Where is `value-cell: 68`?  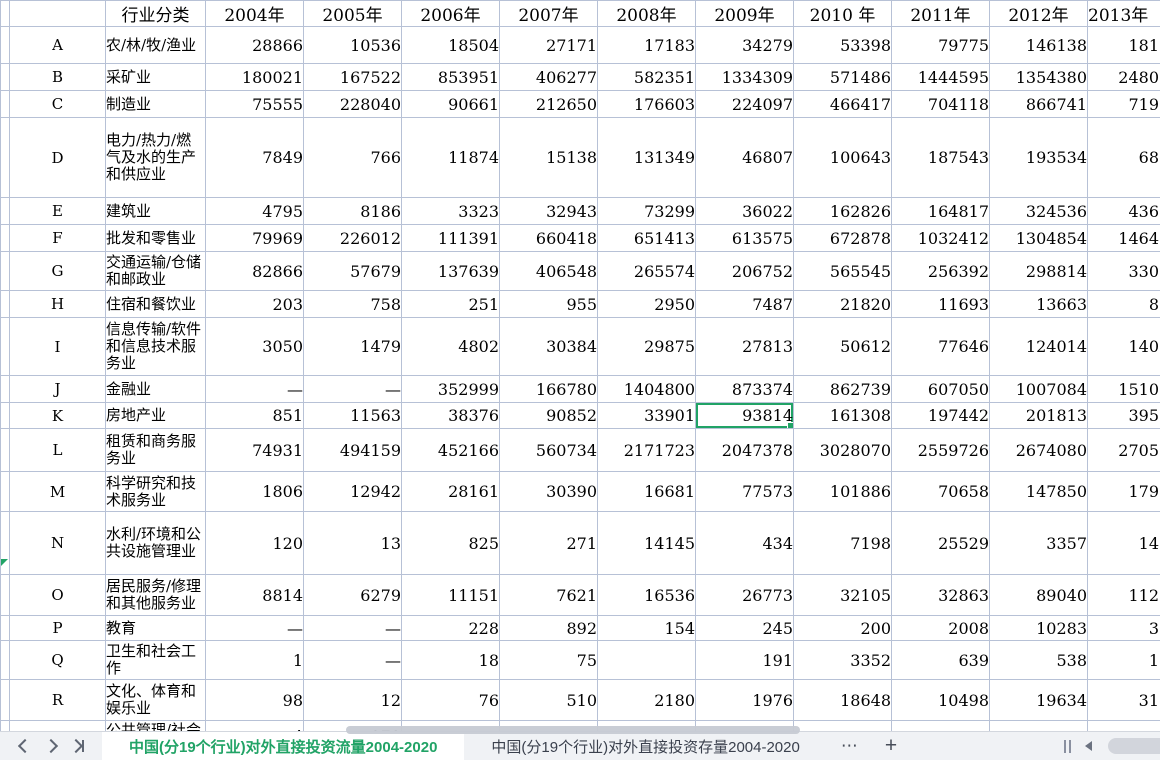 value-cell: 68 is located at coordinates (1124, 158).